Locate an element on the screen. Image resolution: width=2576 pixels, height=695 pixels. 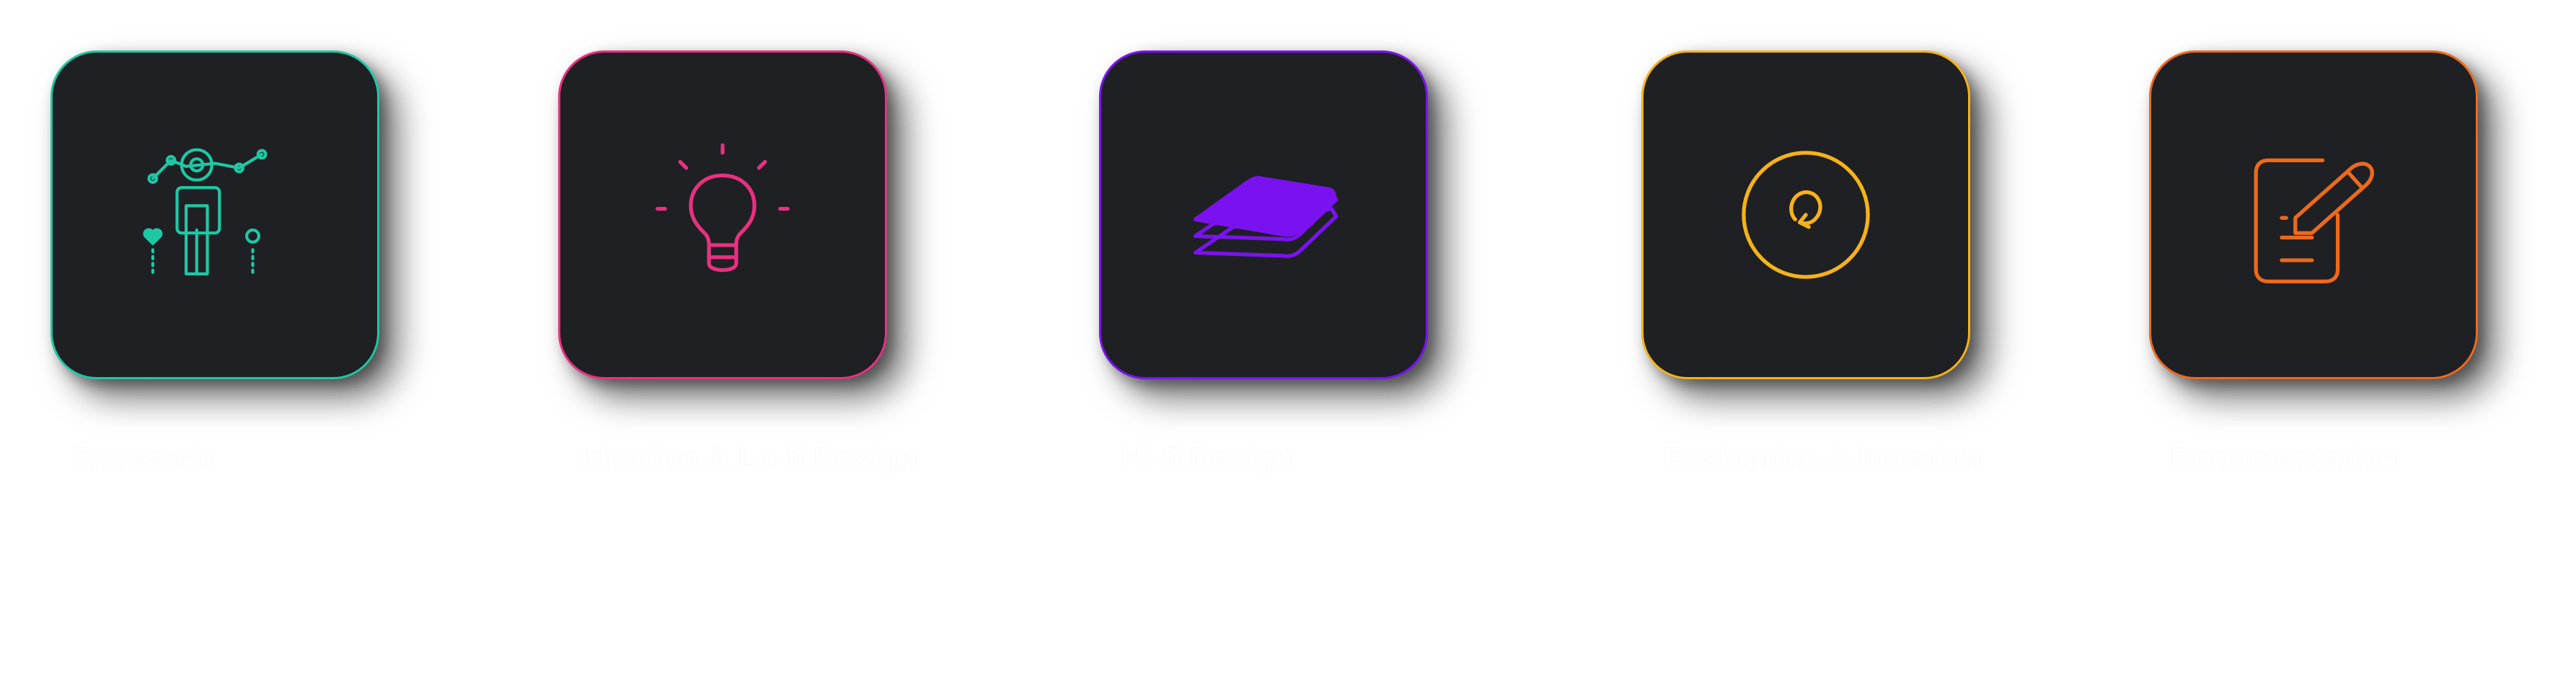
research-card is located at coordinates (214, 214).